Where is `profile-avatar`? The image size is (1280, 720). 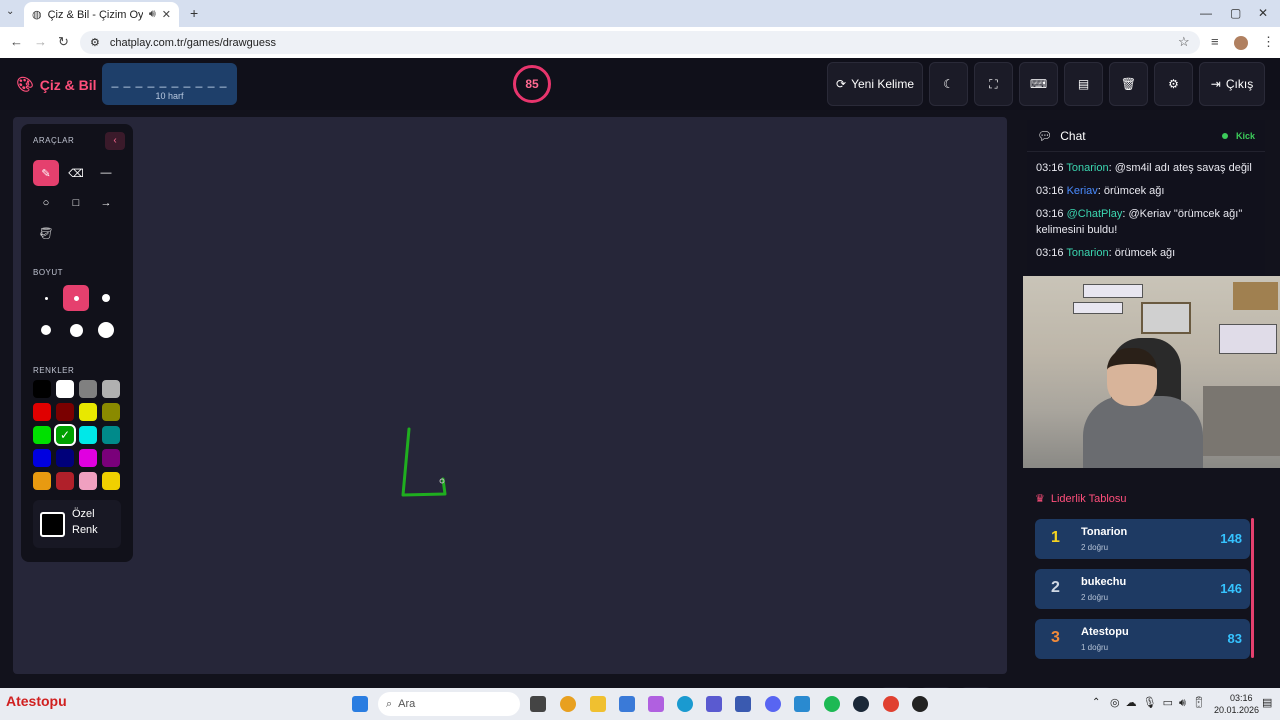 profile-avatar is located at coordinates (1241, 43).